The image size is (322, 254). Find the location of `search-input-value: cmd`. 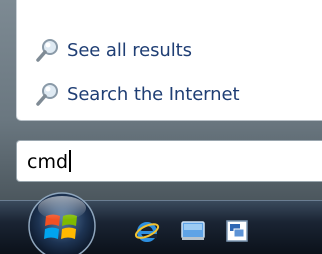

search-input-value: cmd is located at coordinates (49, 161).